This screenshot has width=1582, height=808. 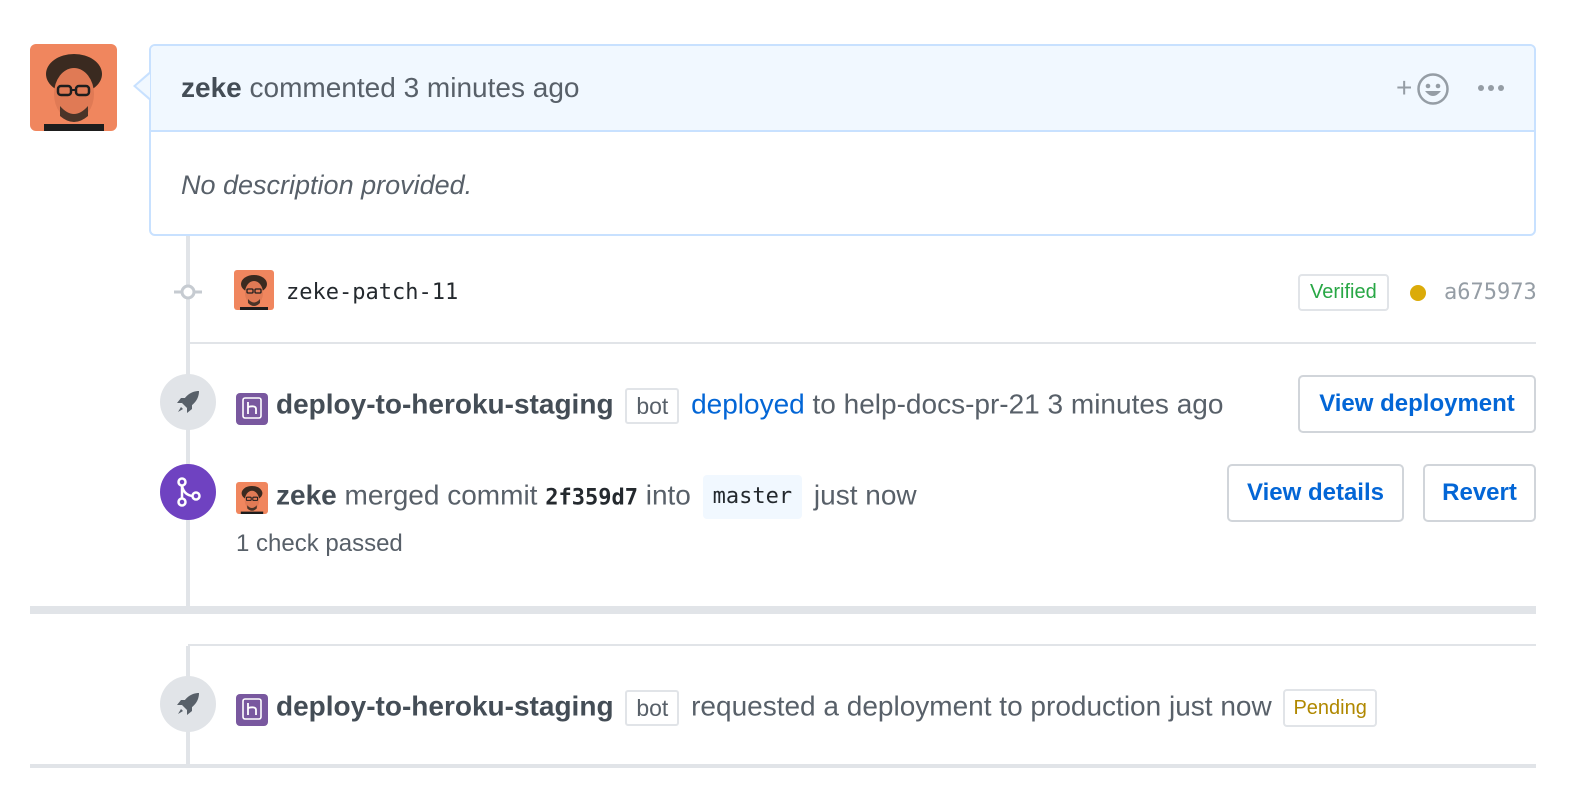 What do you see at coordinates (783, 610) in the screenshot?
I see `timeline-separator` at bounding box center [783, 610].